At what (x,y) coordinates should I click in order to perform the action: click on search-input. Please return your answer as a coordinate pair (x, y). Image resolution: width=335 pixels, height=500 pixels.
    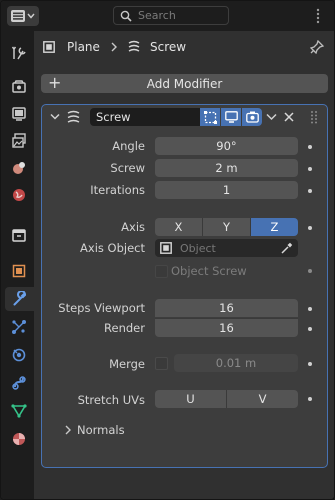
    Looking at the image, I should click on (182, 15).